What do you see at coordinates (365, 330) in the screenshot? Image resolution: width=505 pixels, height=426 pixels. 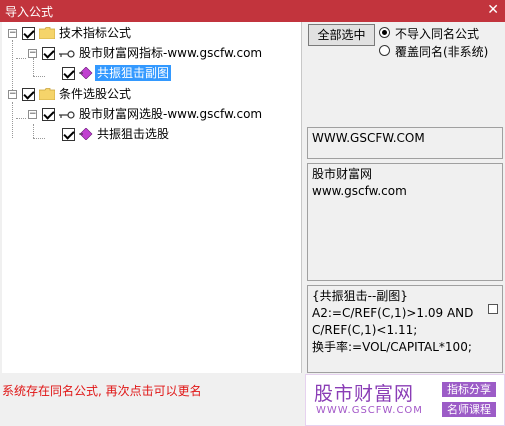 I see `formula-line: C/REF(C,1)<1.11;` at bounding box center [365, 330].